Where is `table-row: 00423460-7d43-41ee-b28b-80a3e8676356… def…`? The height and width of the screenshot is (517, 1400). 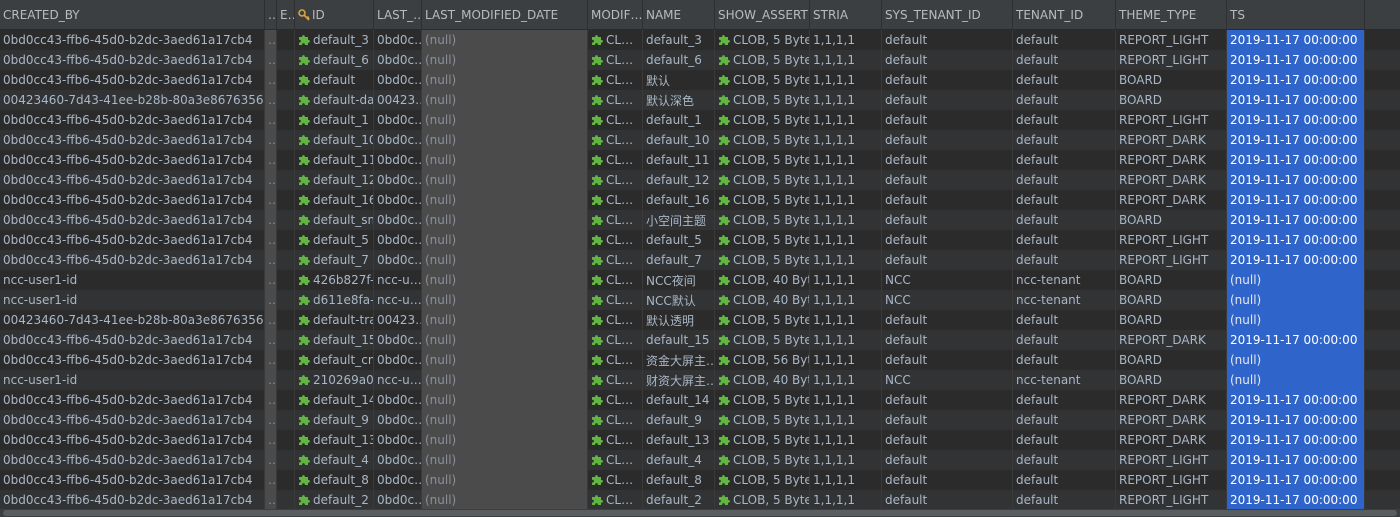
table-row: 00423460-7d43-41ee-b28b-80a3e8676356… def… is located at coordinates (700, 100).